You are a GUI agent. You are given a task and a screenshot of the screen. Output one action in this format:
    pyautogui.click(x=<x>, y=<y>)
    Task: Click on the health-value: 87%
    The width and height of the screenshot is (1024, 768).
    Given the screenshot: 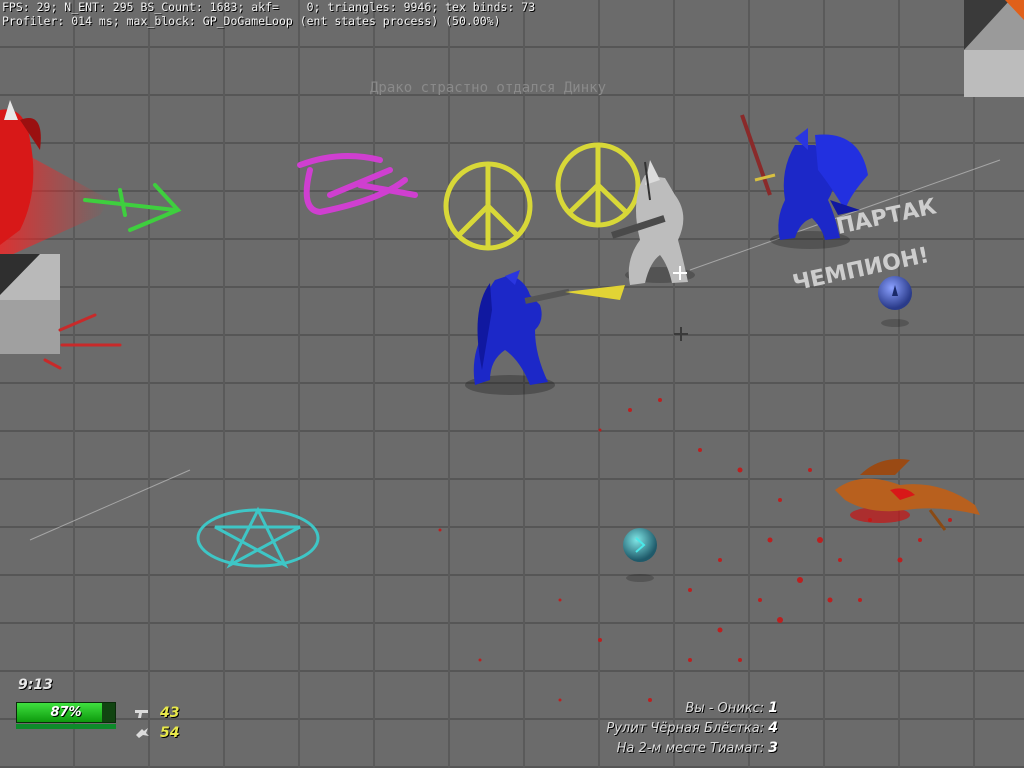 What is the action you would take?
    pyautogui.click(x=66, y=712)
    